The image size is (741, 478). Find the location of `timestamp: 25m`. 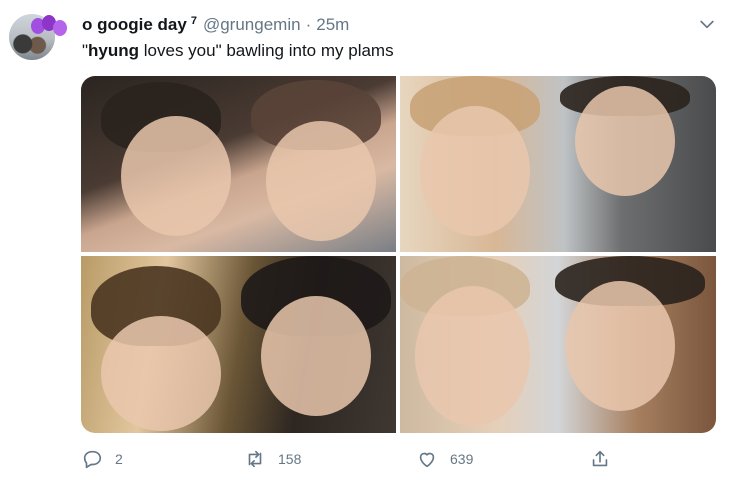

timestamp: 25m is located at coordinates (332, 25).